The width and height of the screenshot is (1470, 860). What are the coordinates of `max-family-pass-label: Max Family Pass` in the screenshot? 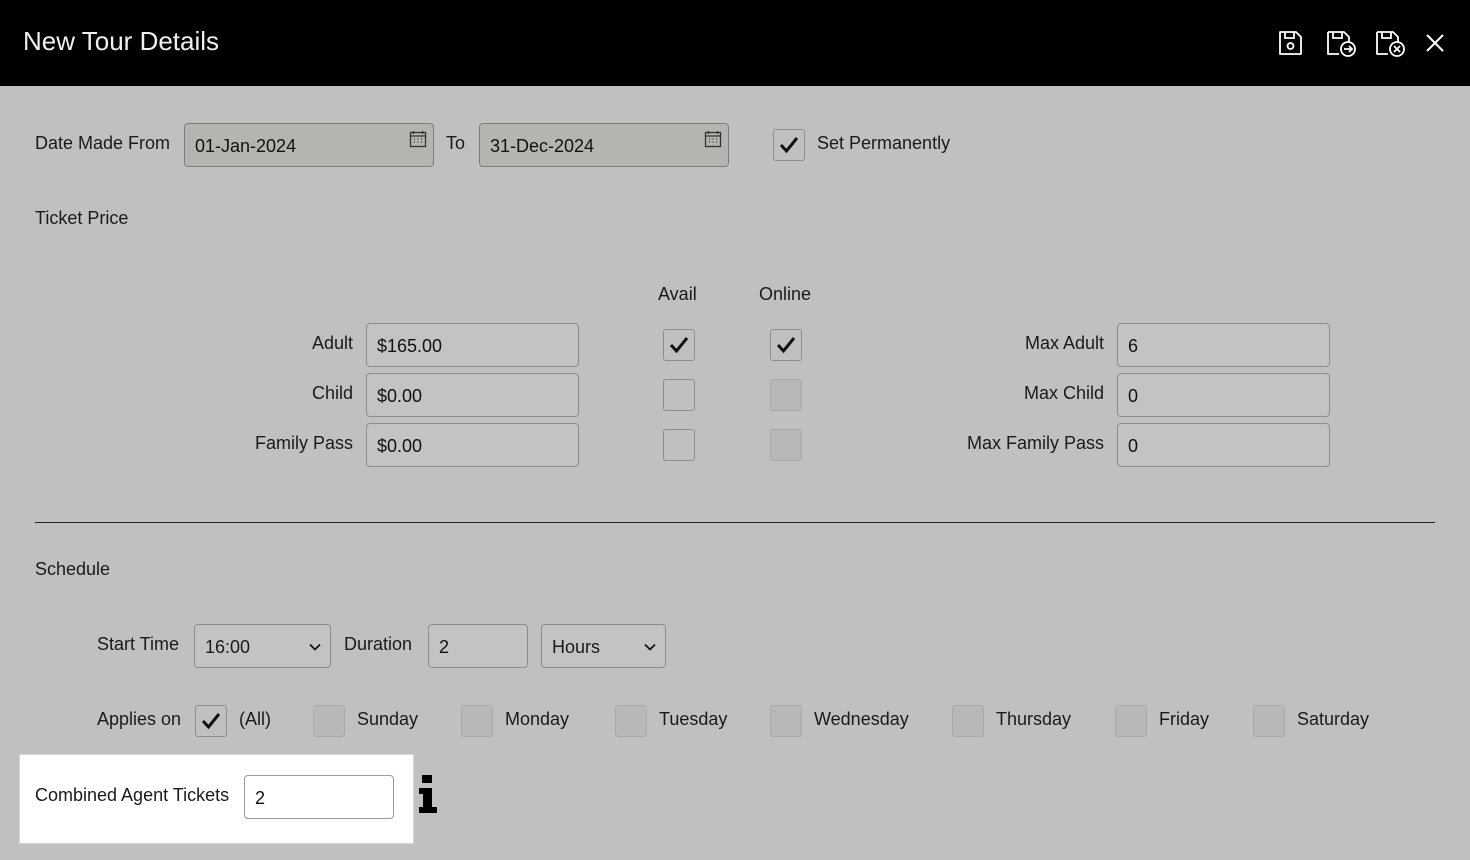 It's located at (1035, 443).